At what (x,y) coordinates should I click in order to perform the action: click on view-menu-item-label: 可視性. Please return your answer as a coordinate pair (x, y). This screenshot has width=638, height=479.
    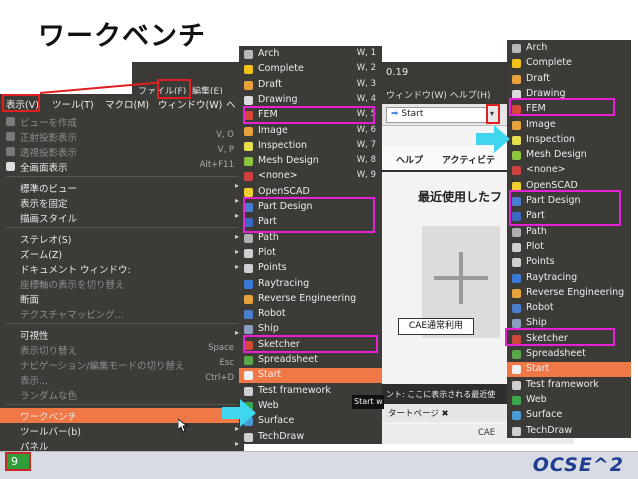
    Looking at the image, I should click on (34, 336).